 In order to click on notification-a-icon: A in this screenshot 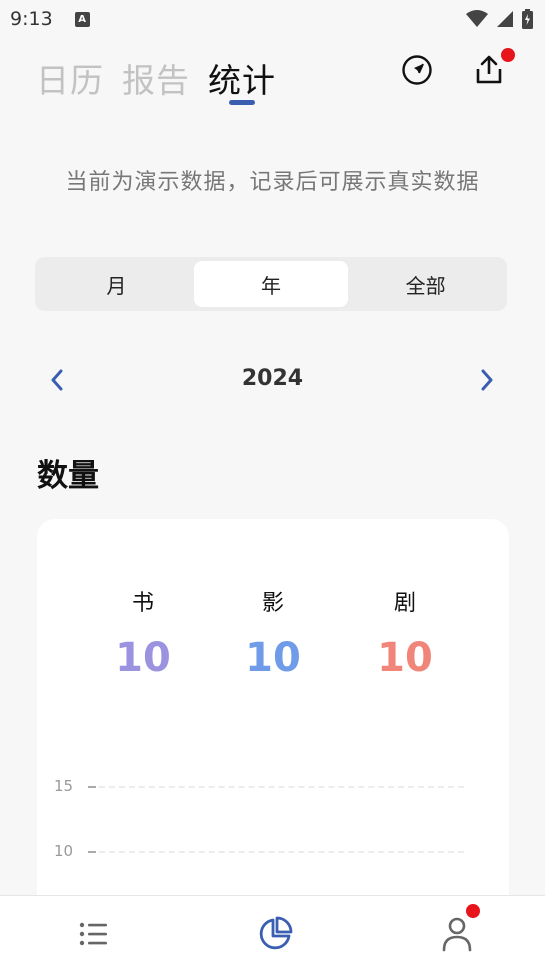, I will do `click(82, 19)`.